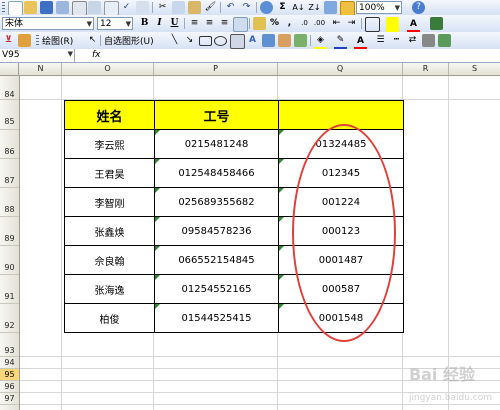  What do you see at coordinates (109, 318) in the screenshot?
I see `name-cell: 柏俊` at bounding box center [109, 318].